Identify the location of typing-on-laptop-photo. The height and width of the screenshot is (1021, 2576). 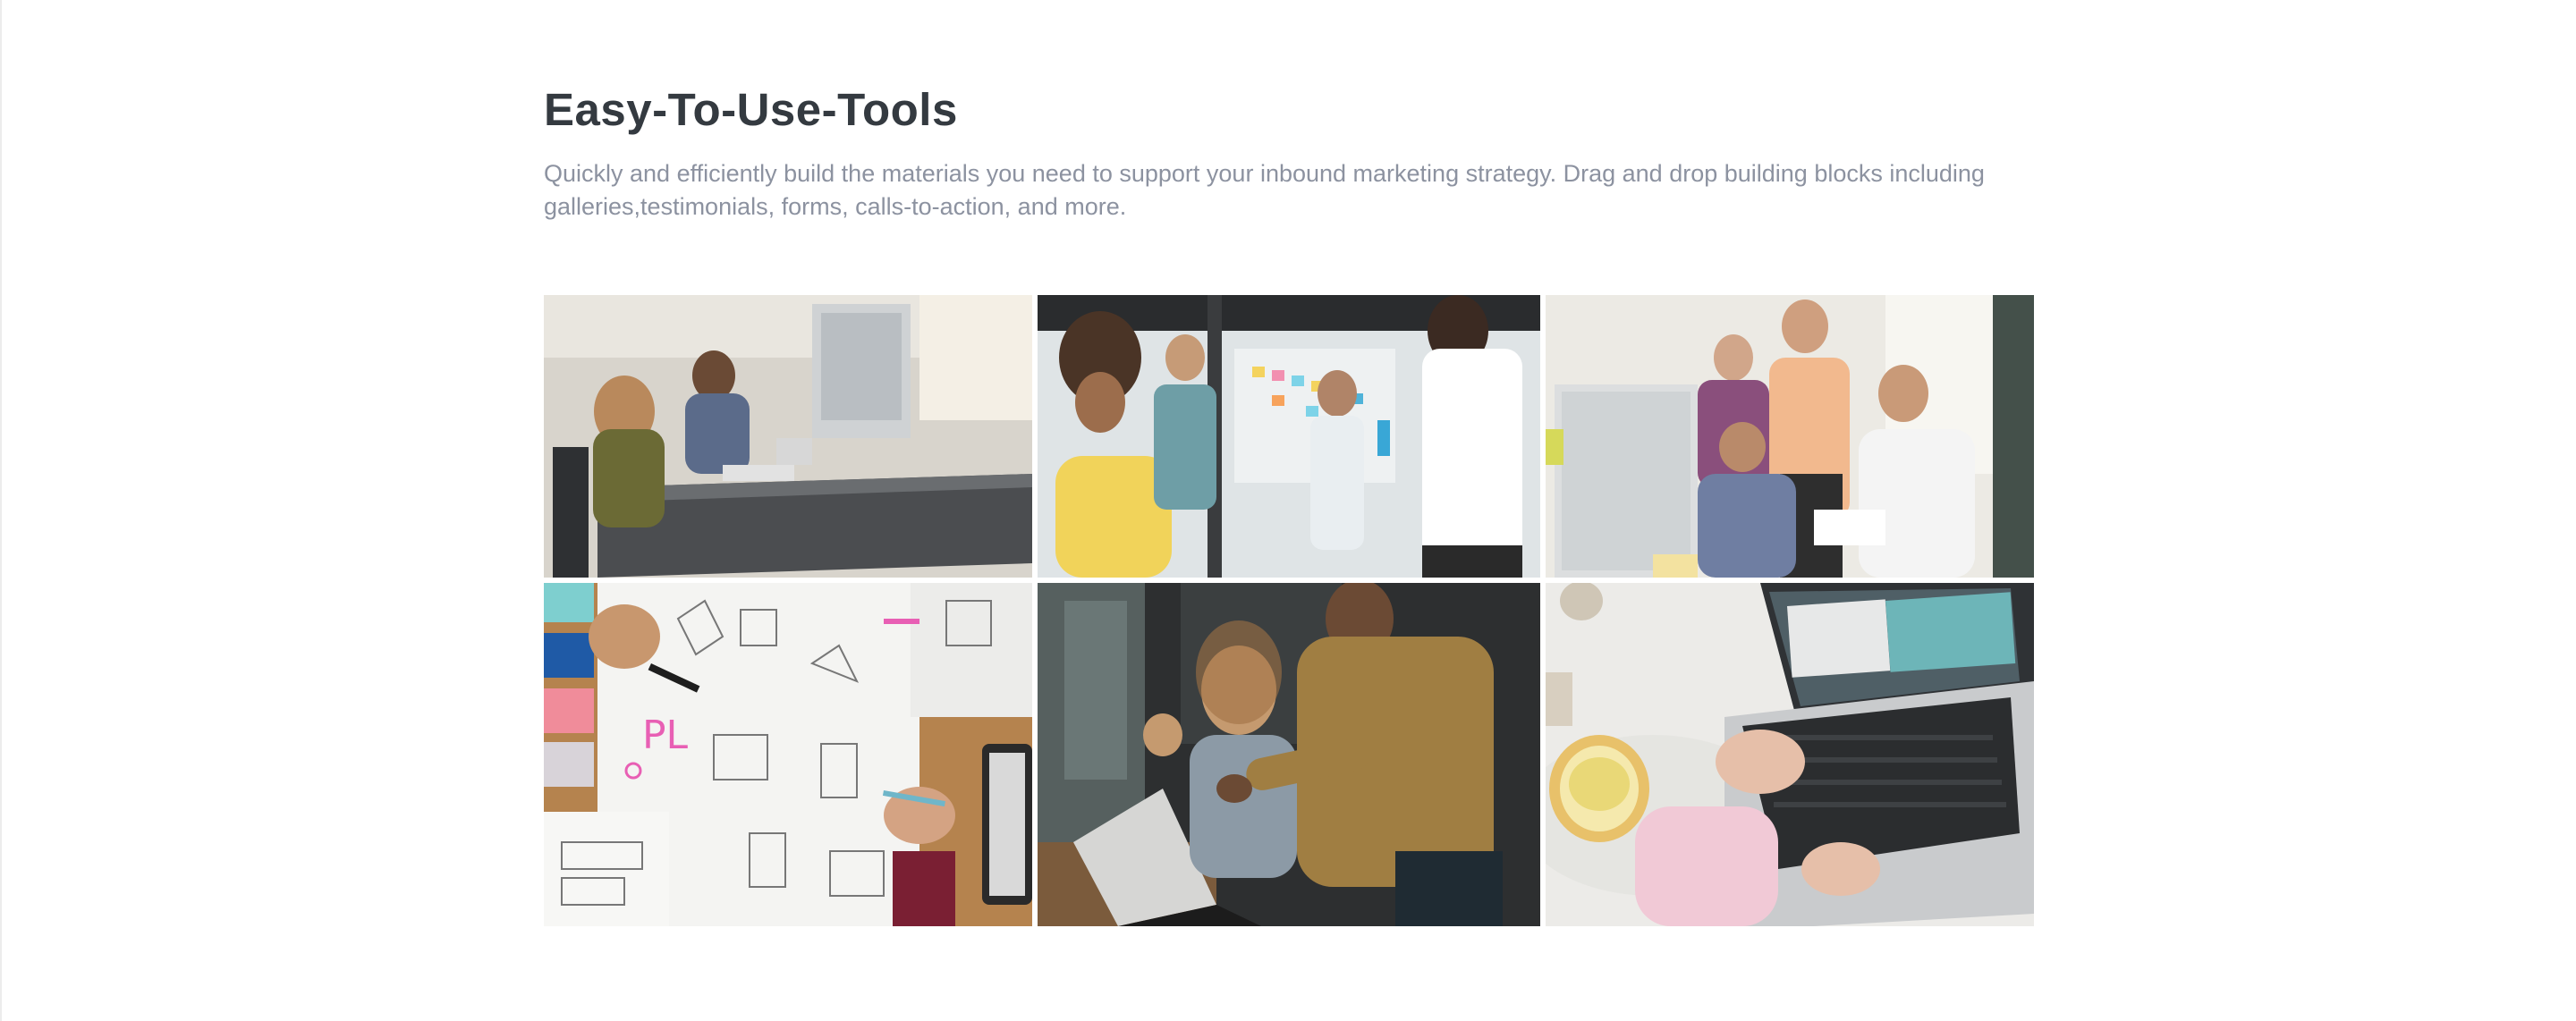
(1790, 754).